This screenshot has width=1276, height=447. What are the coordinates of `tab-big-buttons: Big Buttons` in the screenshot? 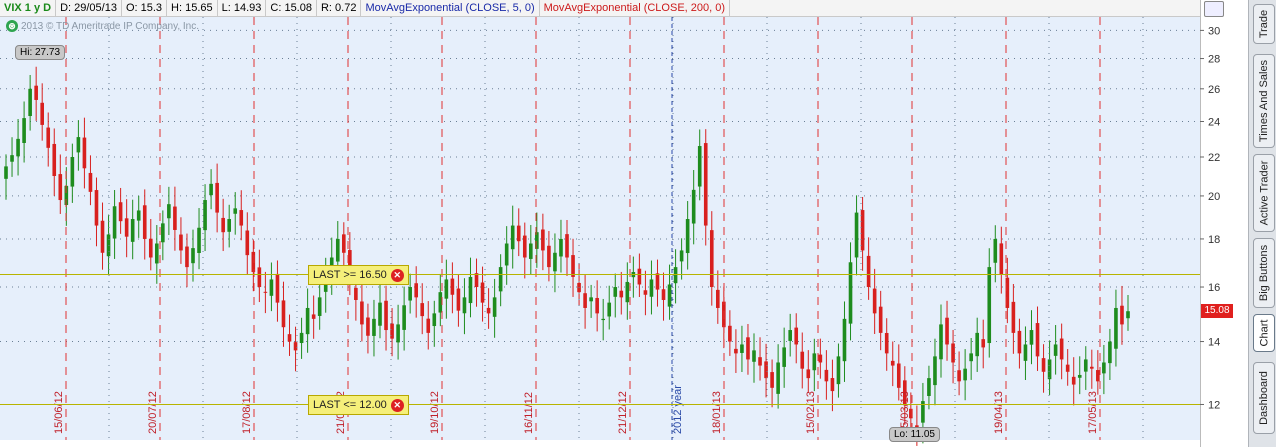 It's located at (1264, 273).